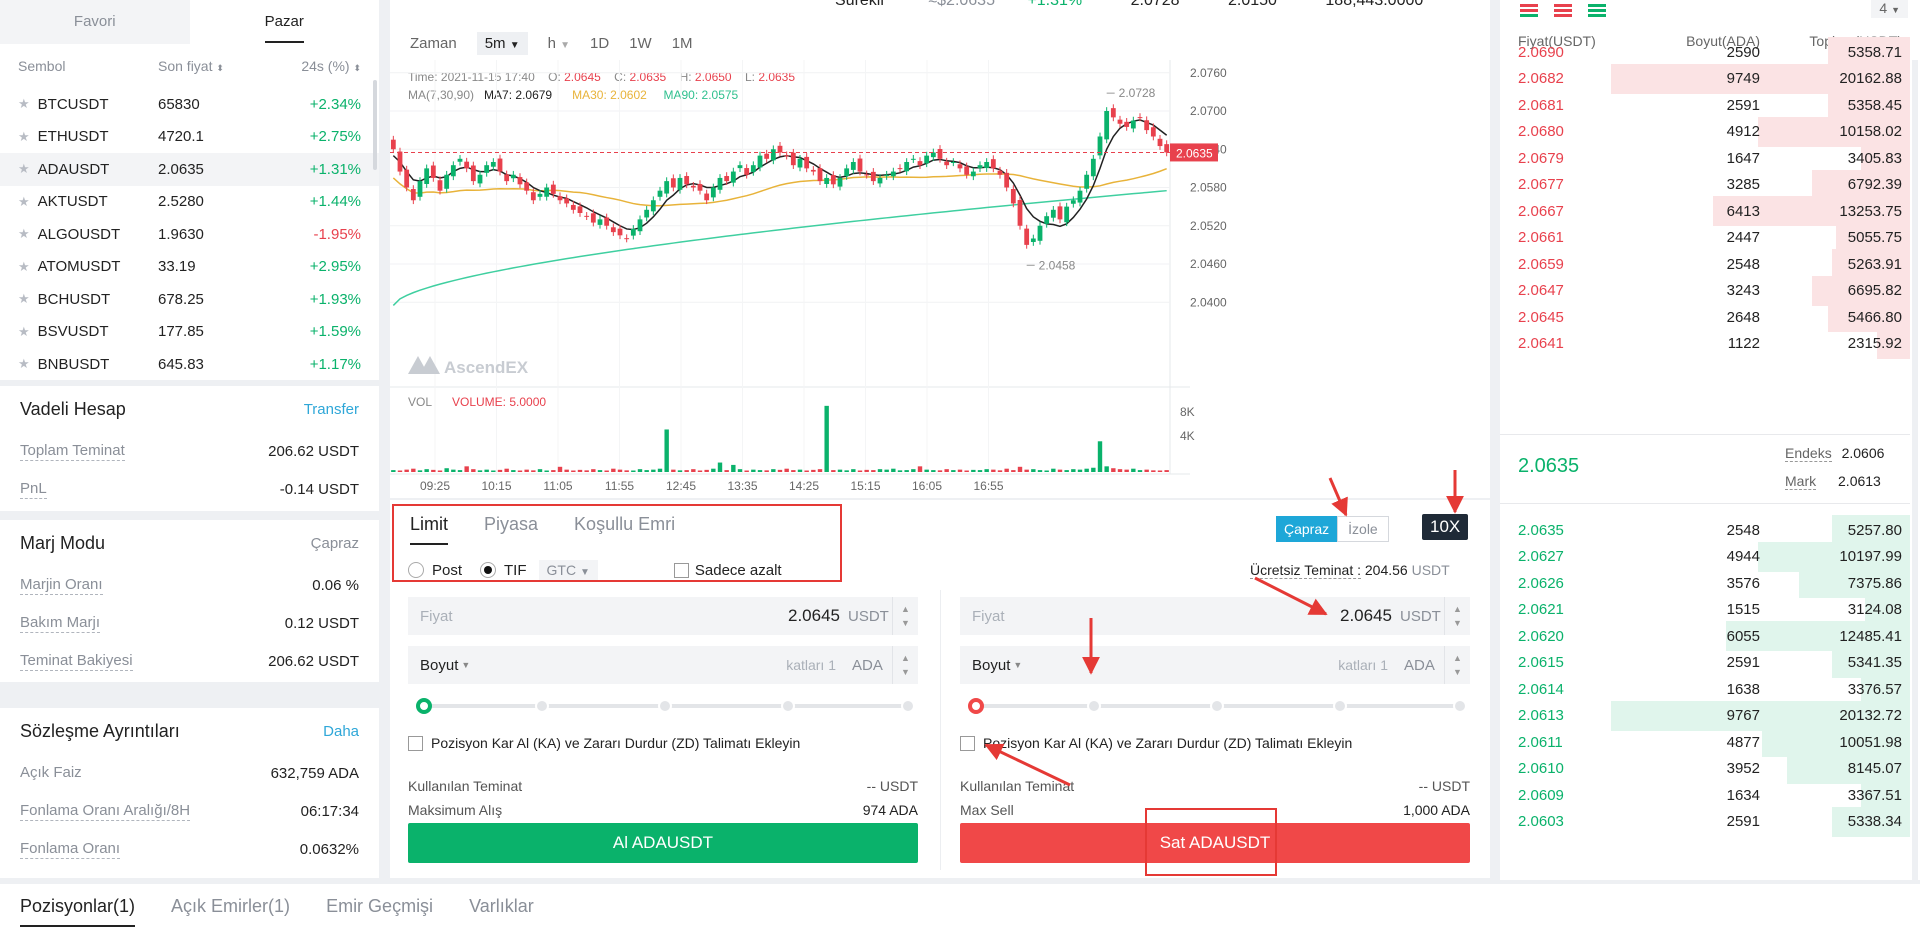  Describe the element at coordinates (1705, 344) in the screenshot. I see `ask-row: 2.0641 1122 2315.92` at that location.